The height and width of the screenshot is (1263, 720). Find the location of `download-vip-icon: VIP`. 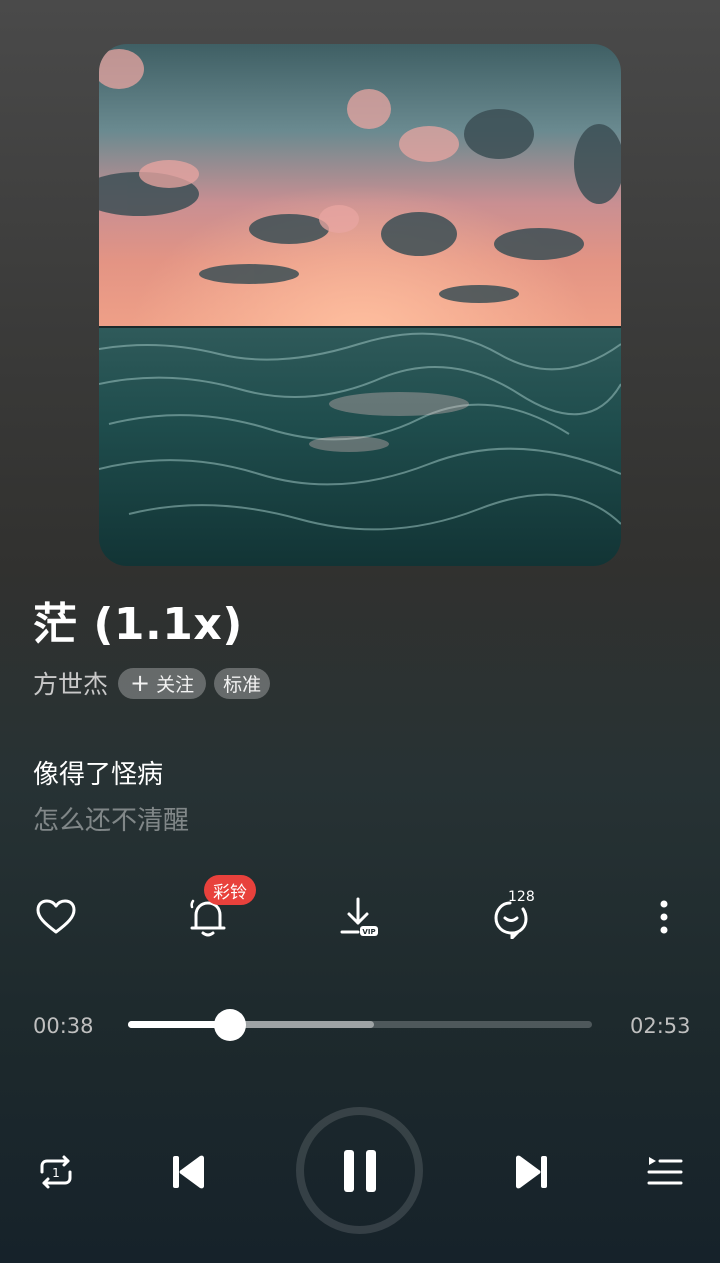

download-vip-icon: VIP is located at coordinates (359, 916).